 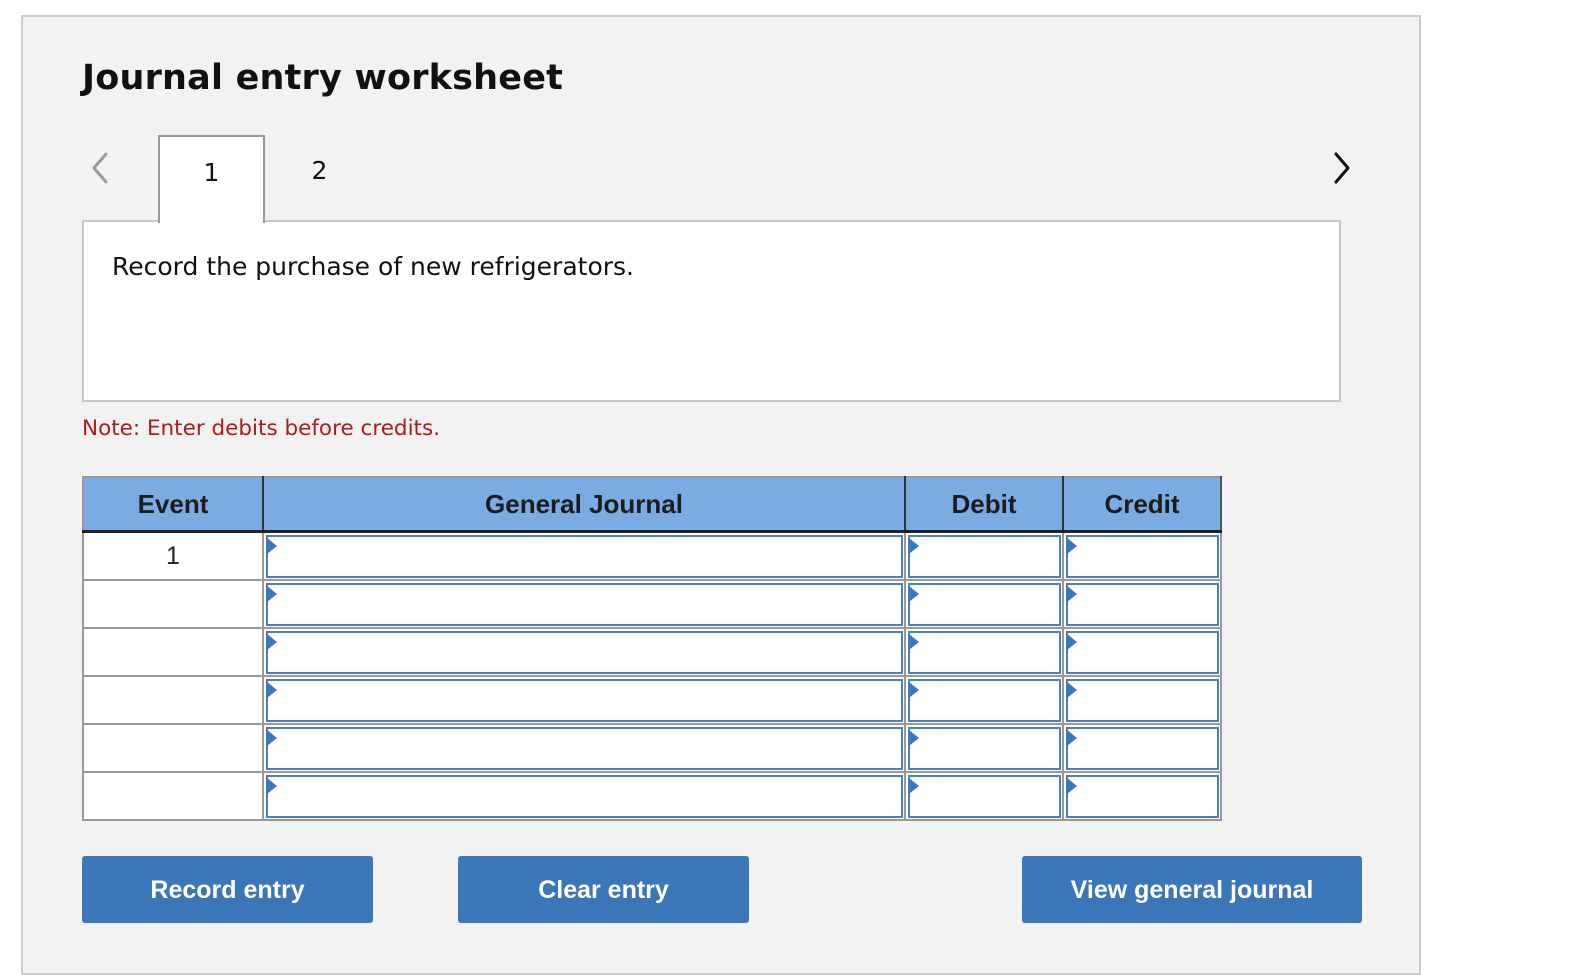 I want to click on table-header-row: Event General Journal Debit Credit, so click(x=652, y=505).